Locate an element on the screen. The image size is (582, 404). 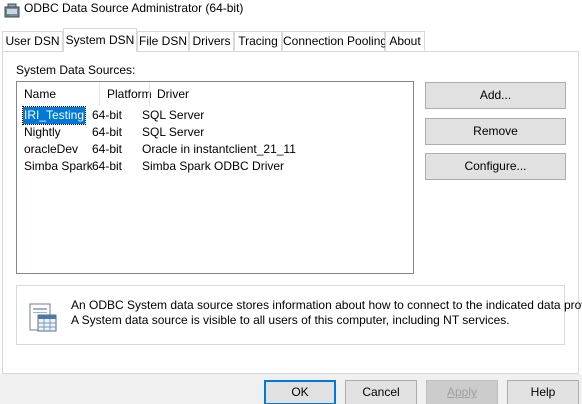
dsn-name: Simba Spark is located at coordinates (58, 166).